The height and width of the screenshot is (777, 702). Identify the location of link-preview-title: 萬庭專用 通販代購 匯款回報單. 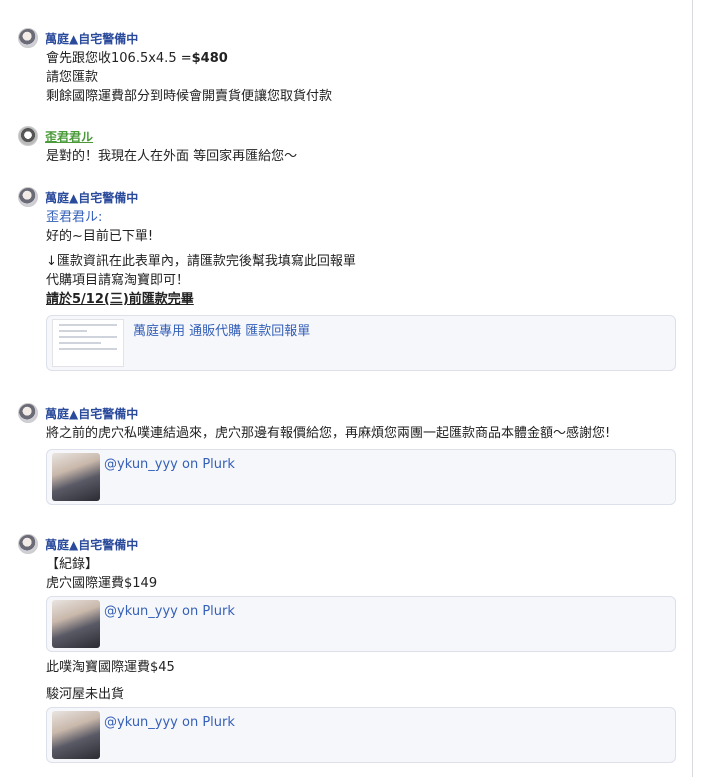
(221, 331).